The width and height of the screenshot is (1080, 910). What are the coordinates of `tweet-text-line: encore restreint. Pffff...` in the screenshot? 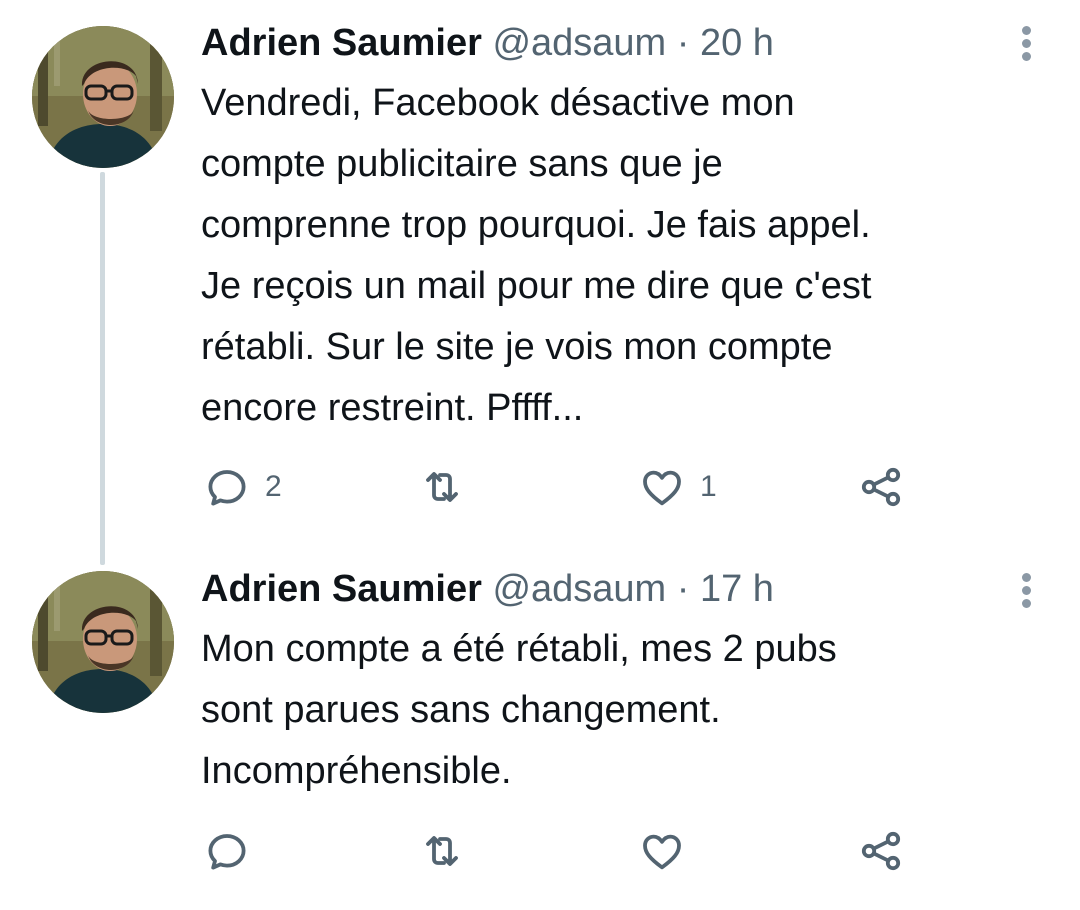 It's located at (392, 408).